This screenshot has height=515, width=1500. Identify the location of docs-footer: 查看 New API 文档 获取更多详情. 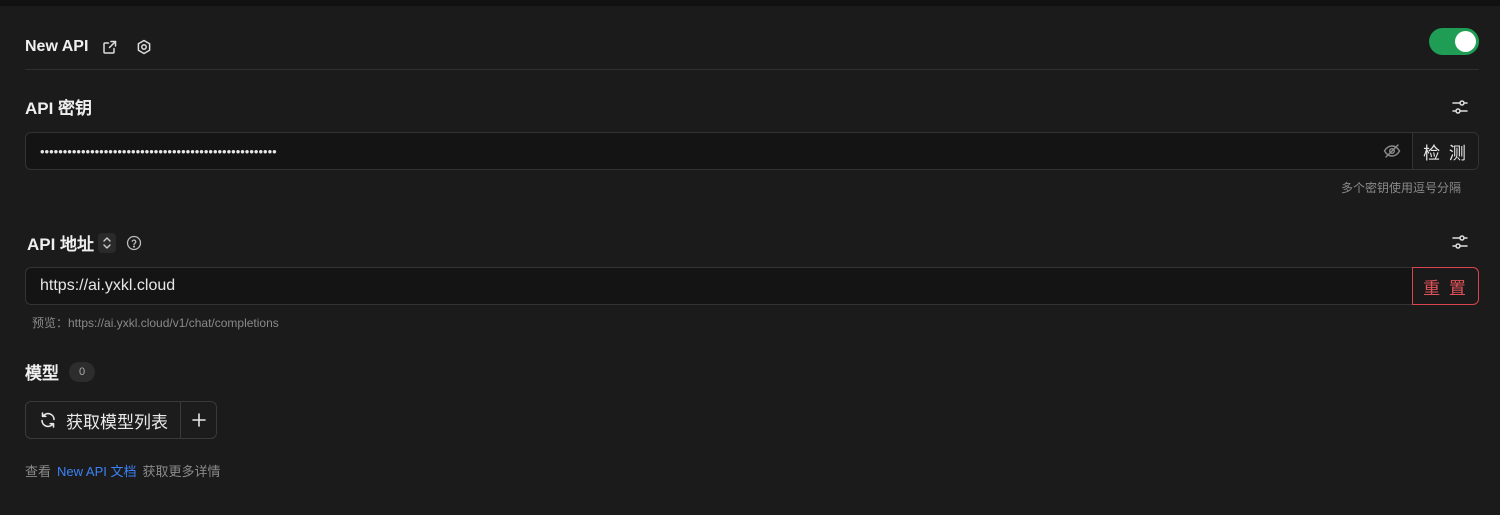
(123, 470).